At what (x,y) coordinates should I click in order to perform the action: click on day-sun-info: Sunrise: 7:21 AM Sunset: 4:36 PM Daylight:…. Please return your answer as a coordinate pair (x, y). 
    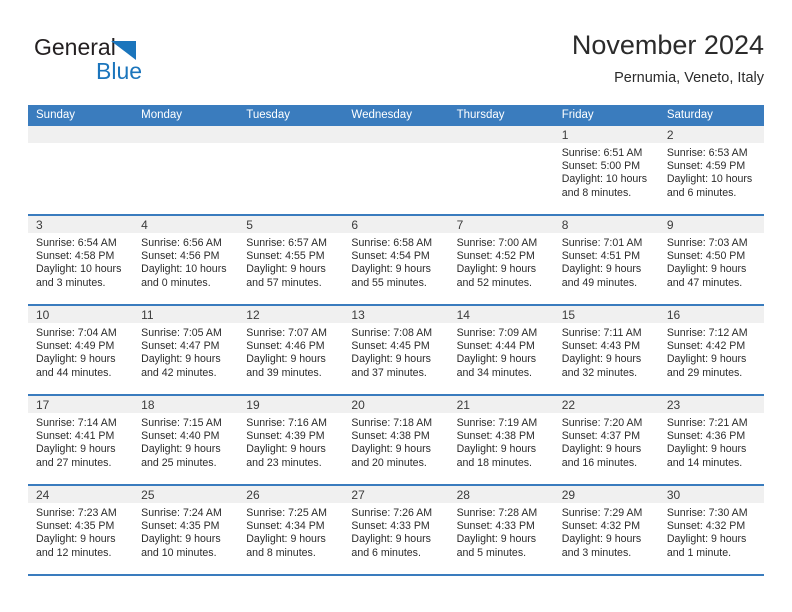
    Looking at the image, I should click on (711, 441).